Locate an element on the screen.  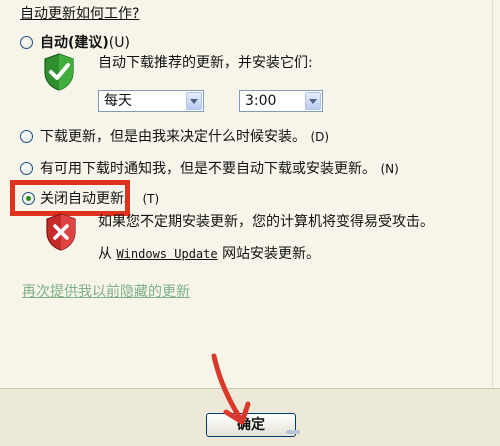
option-notify-text: 有可用下载时通知我，但是不要自动下载或安装更新。 is located at coordinates (208, 169).